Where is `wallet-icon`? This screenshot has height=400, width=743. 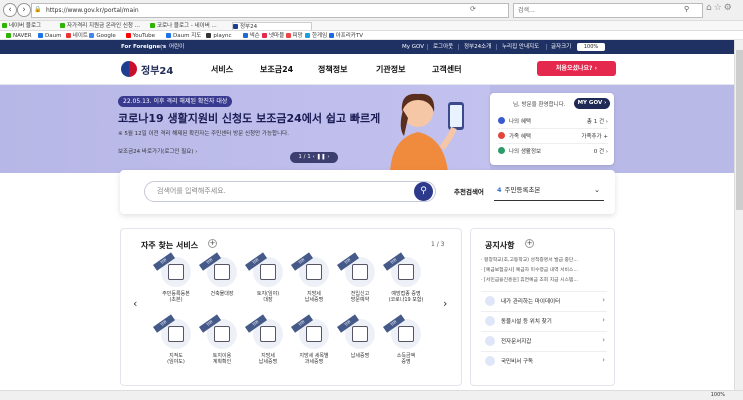 wallet-icon is located at coordinates (490, 341).